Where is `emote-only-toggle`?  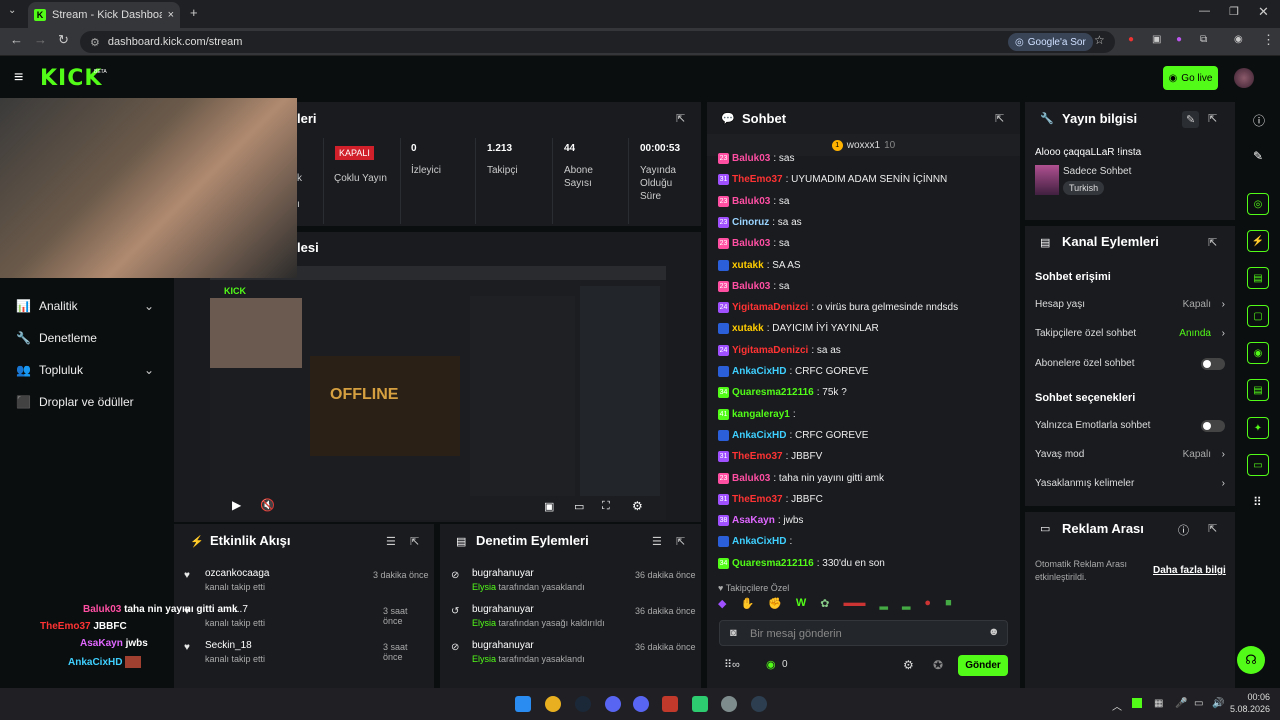
emote-only-toggle is located at coordinates (1213, 426).